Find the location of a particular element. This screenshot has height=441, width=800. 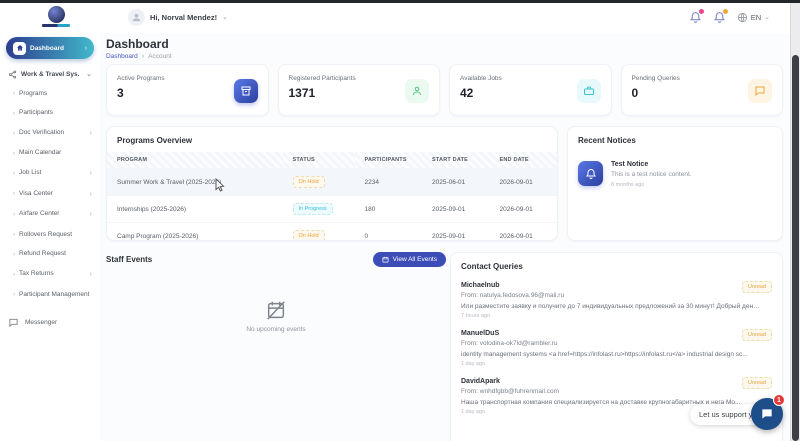

archive-icon is located at coordinates (245, 91).